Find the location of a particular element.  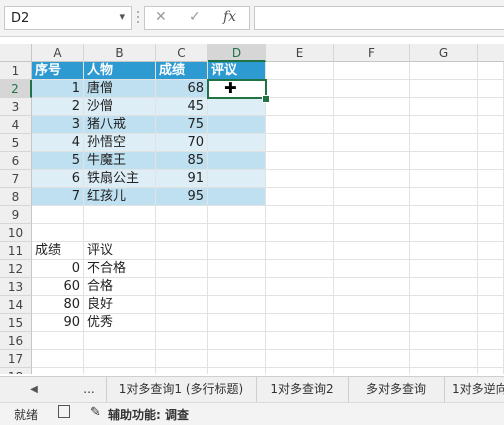

row-header-15: 15 is located at coordinates (16, 323).